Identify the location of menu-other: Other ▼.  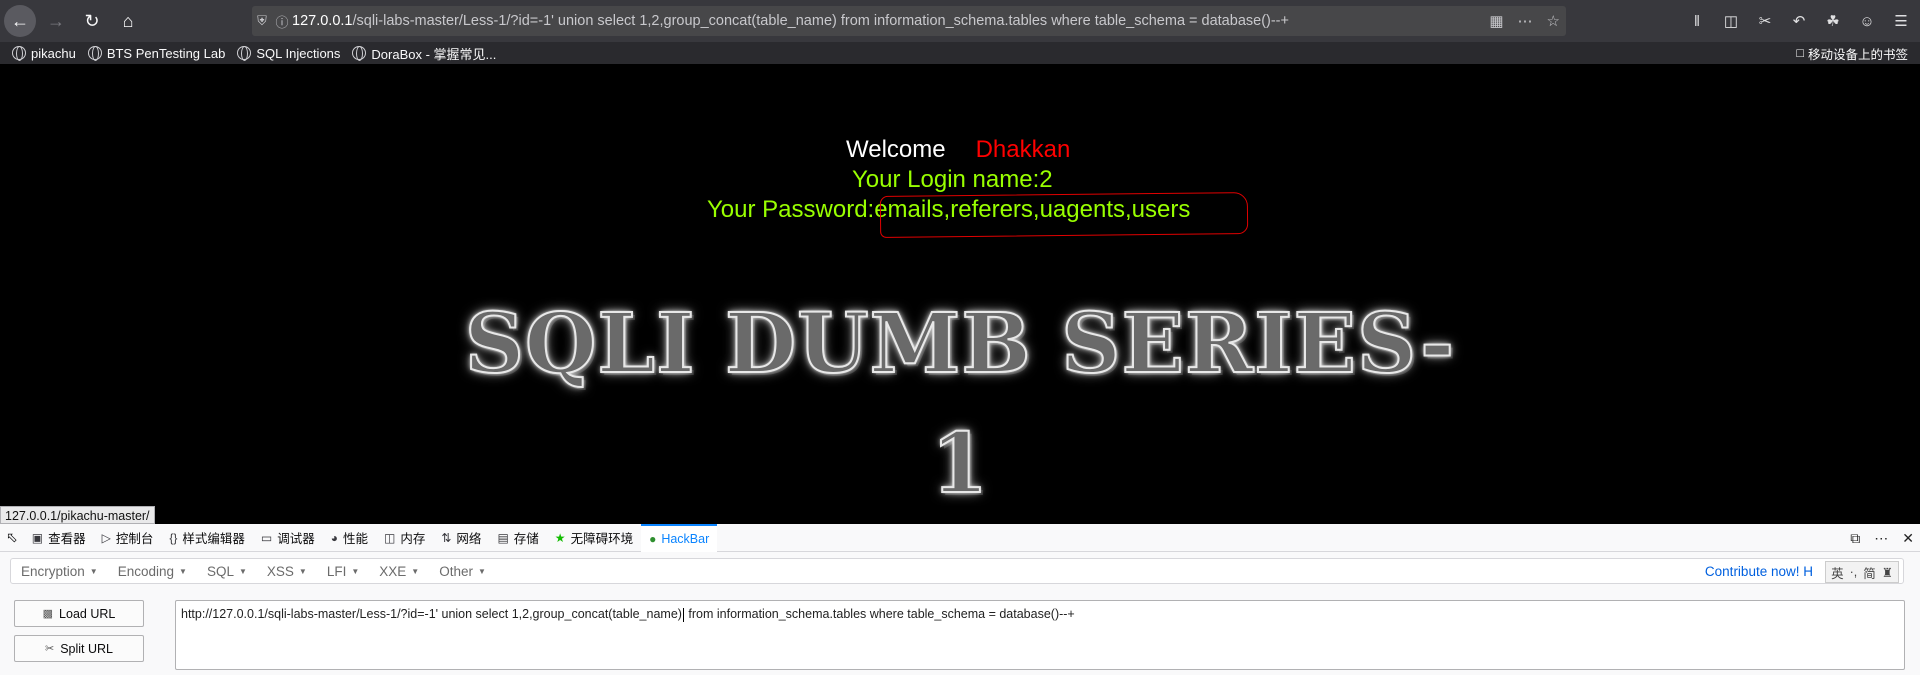
(462, 571).